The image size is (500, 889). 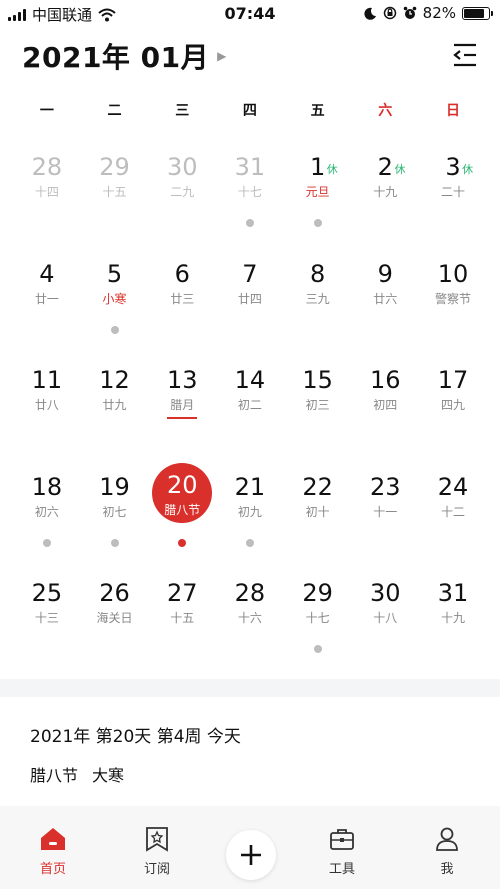 What do you see at coordinates (114, 593) in the screenshot?
I see `day-number: 26` at bounding box center [114, 593].